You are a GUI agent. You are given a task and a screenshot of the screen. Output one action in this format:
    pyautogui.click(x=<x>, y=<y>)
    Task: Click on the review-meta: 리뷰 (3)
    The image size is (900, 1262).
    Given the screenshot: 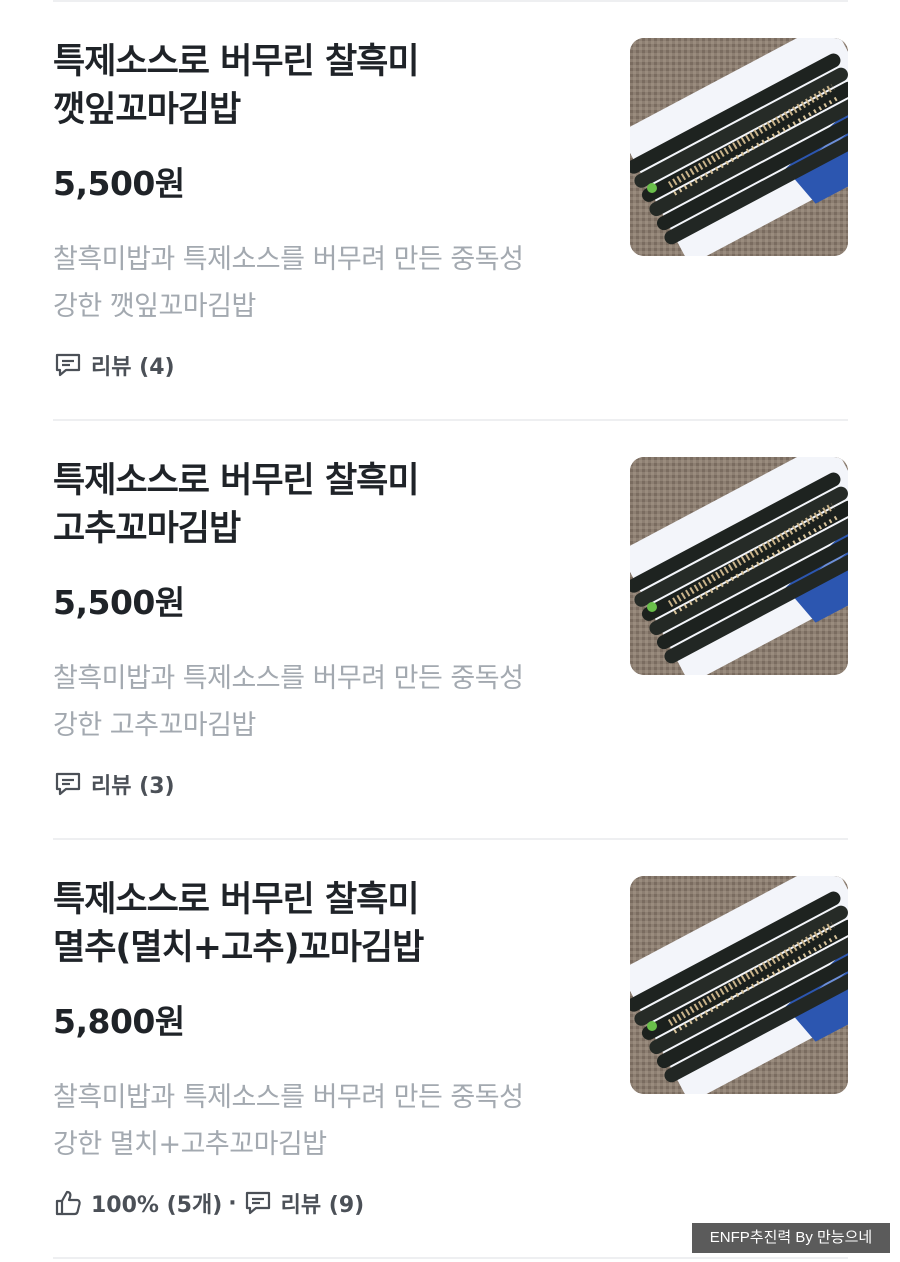 What is the action you would take?
    pyautogui.click(x=114, y=784)
    